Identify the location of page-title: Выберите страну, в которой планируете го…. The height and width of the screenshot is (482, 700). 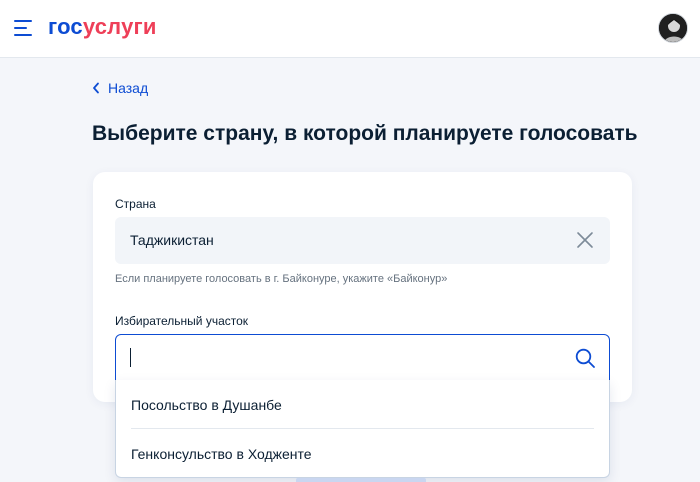
(365, 133).